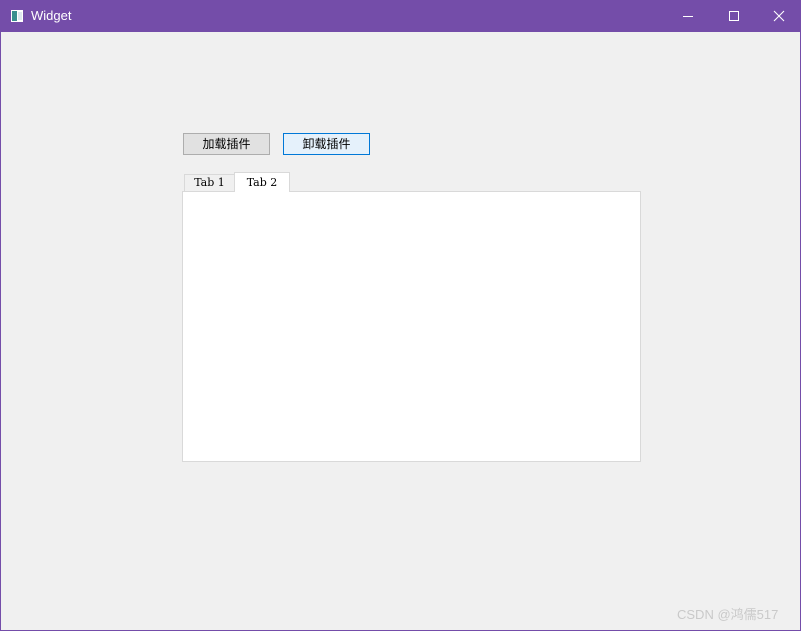  Describe the element at coordinates (326, 144) in the screenshot. I see `unload-plugin-button: 卸载插件` at that location.